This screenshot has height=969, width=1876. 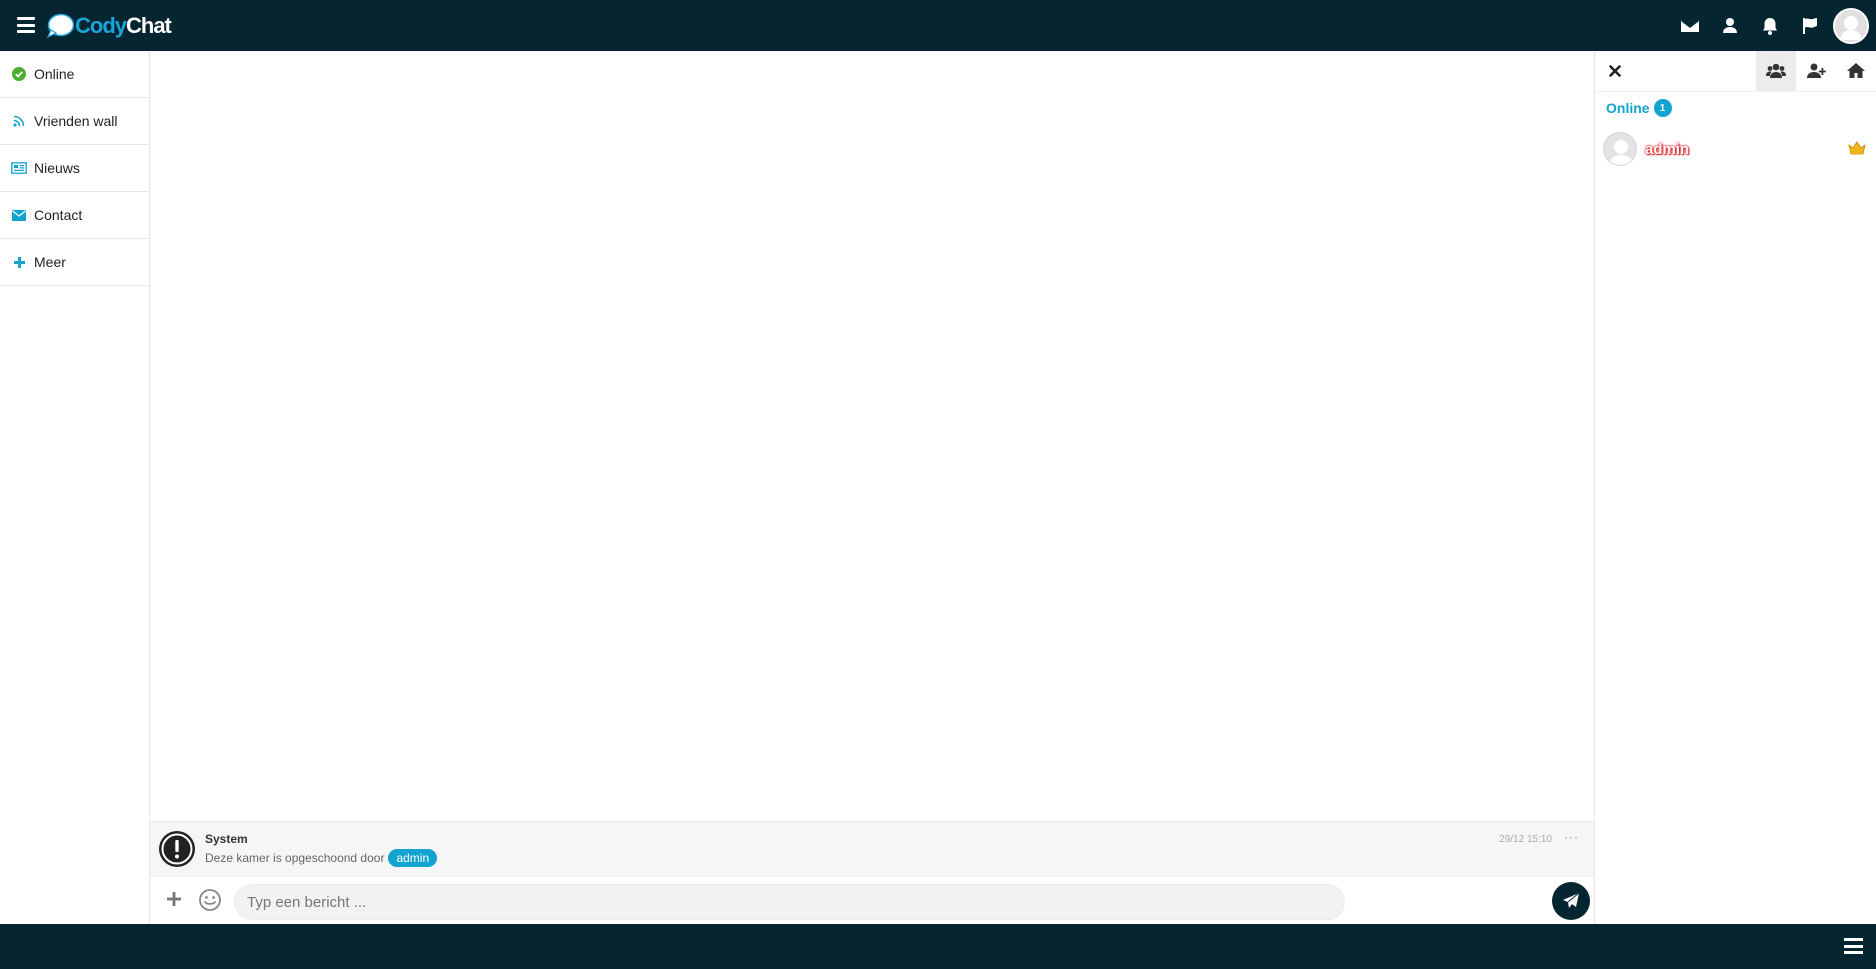 I want to click on emoji-button, so click(x=210, y=900).